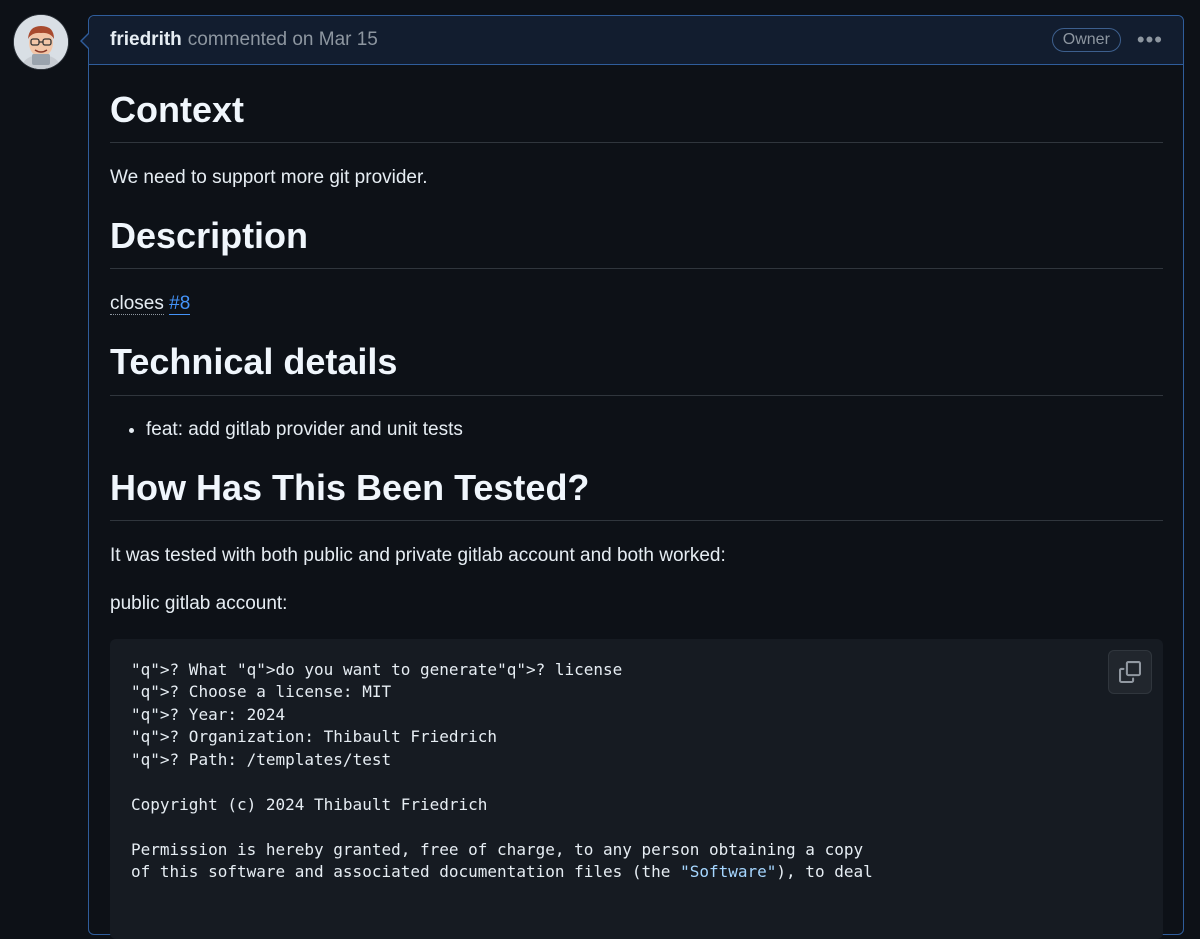 This screenshot has width=1200, height=939. I want to click on kebab-horizontal-icon: •••, so click(1150, 40).